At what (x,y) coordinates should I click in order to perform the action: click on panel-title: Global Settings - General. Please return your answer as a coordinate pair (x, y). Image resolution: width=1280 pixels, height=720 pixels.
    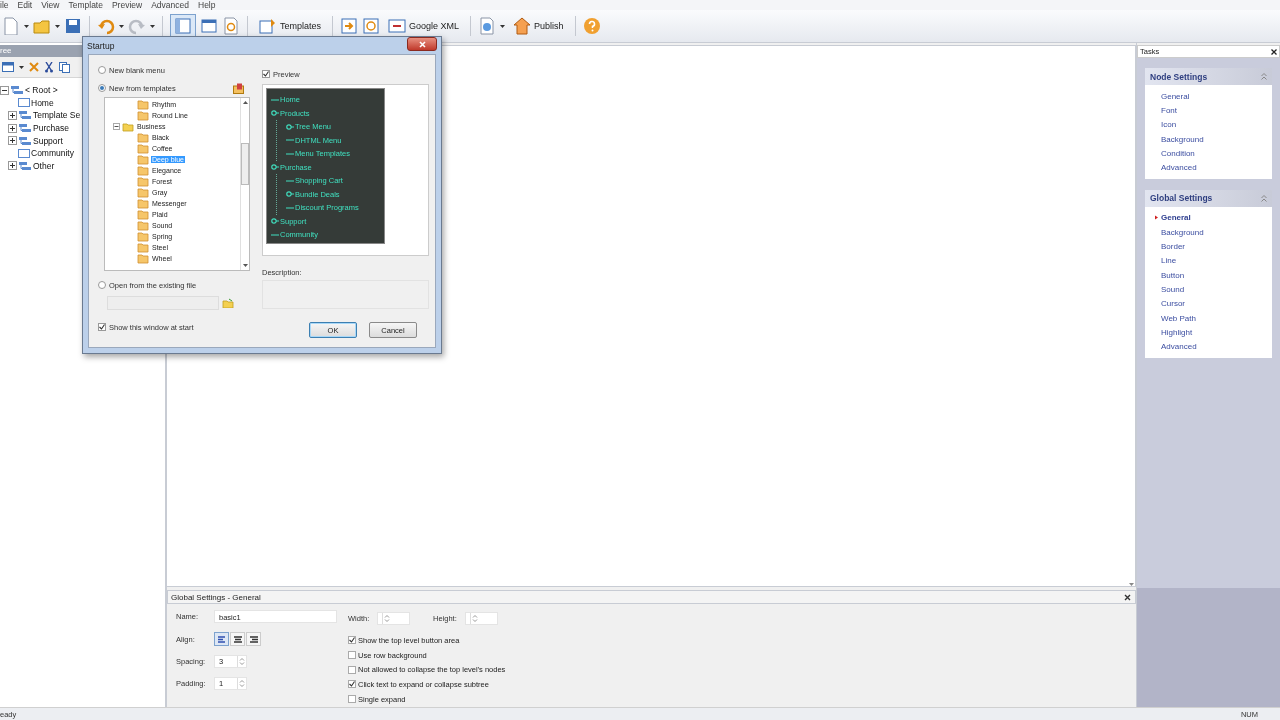
    Looking at the image, I should click on (216, 597).